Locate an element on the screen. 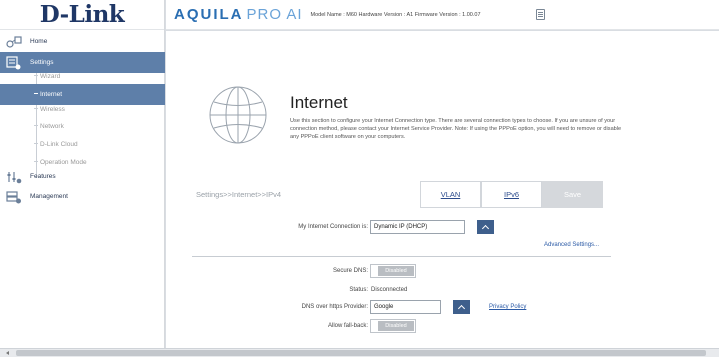  brand-name: AQUILA is located at coordinates (209, 14).